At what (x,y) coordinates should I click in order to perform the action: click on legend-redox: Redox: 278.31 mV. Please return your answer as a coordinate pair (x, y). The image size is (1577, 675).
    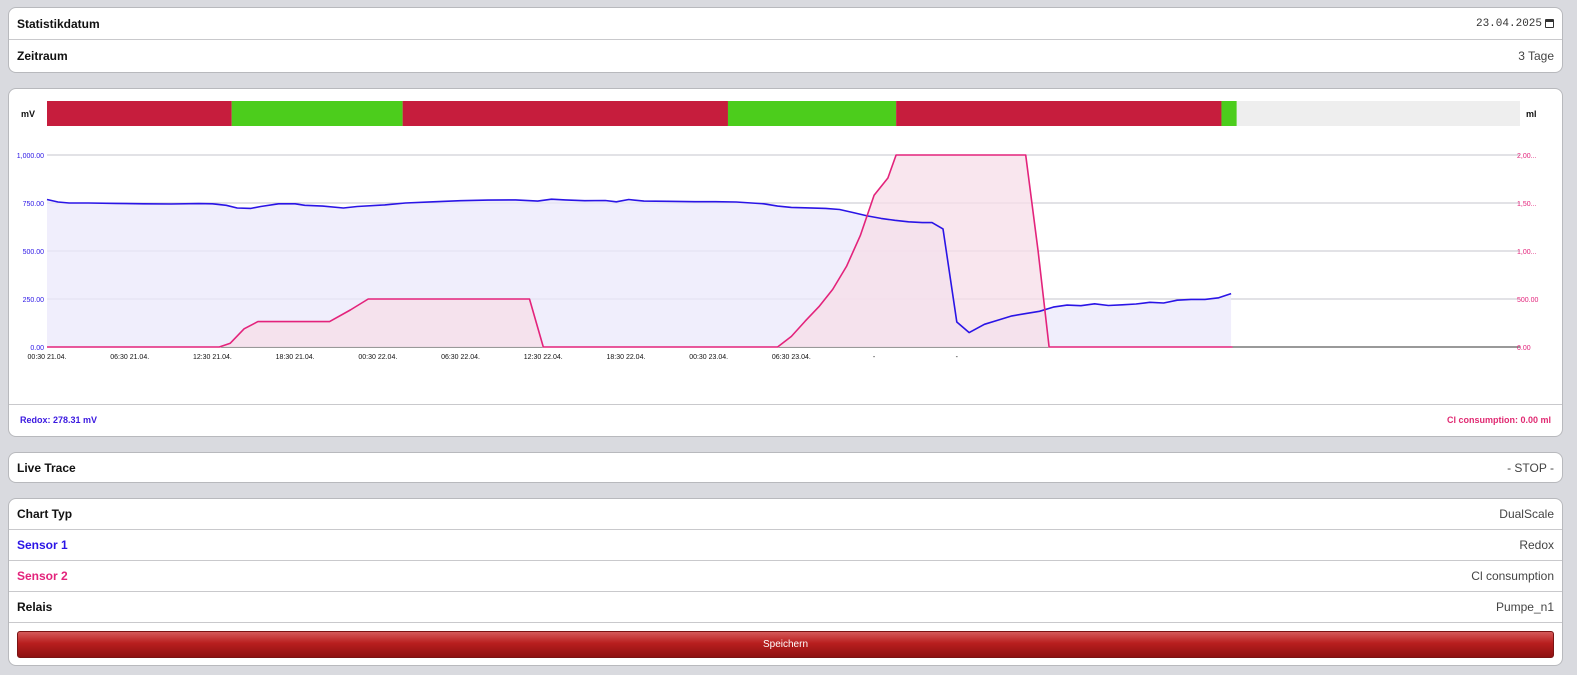
    Looking at the image, I should click on (59, 420).